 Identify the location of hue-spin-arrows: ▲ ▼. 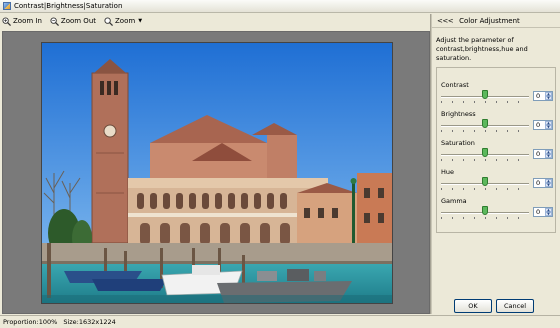
(548, 183).